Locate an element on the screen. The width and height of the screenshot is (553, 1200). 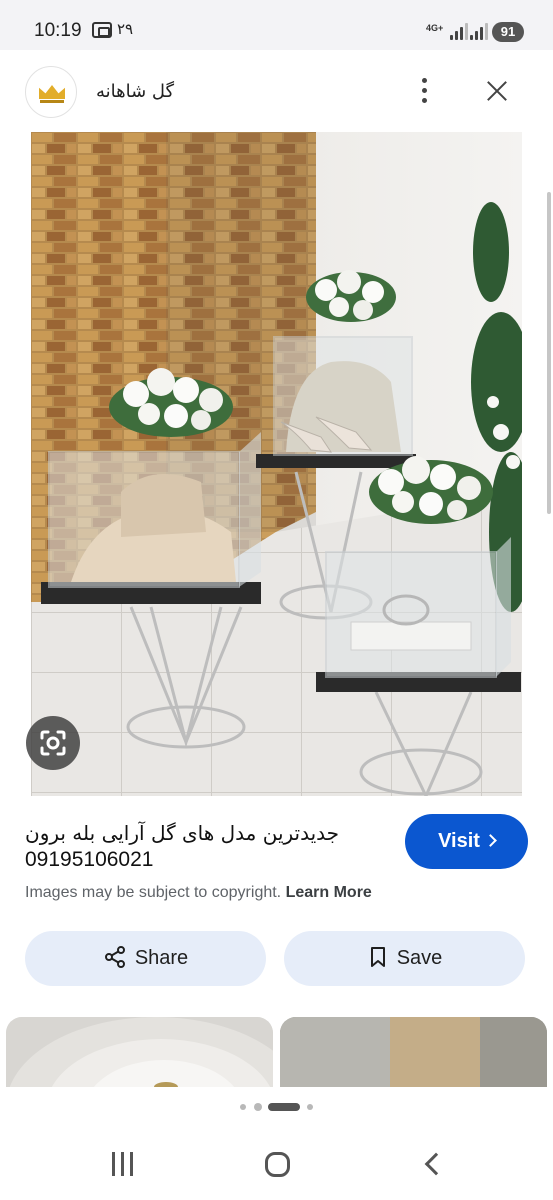
close-icon is located at coordinates (497, 91).